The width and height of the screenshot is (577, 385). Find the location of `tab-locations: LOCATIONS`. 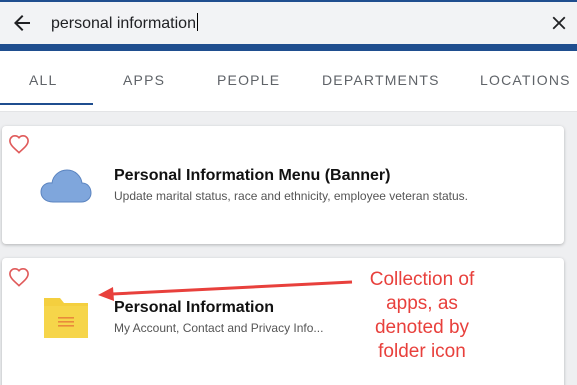

tab-locations: LOCATIONS is located at coordinates (525, 80).